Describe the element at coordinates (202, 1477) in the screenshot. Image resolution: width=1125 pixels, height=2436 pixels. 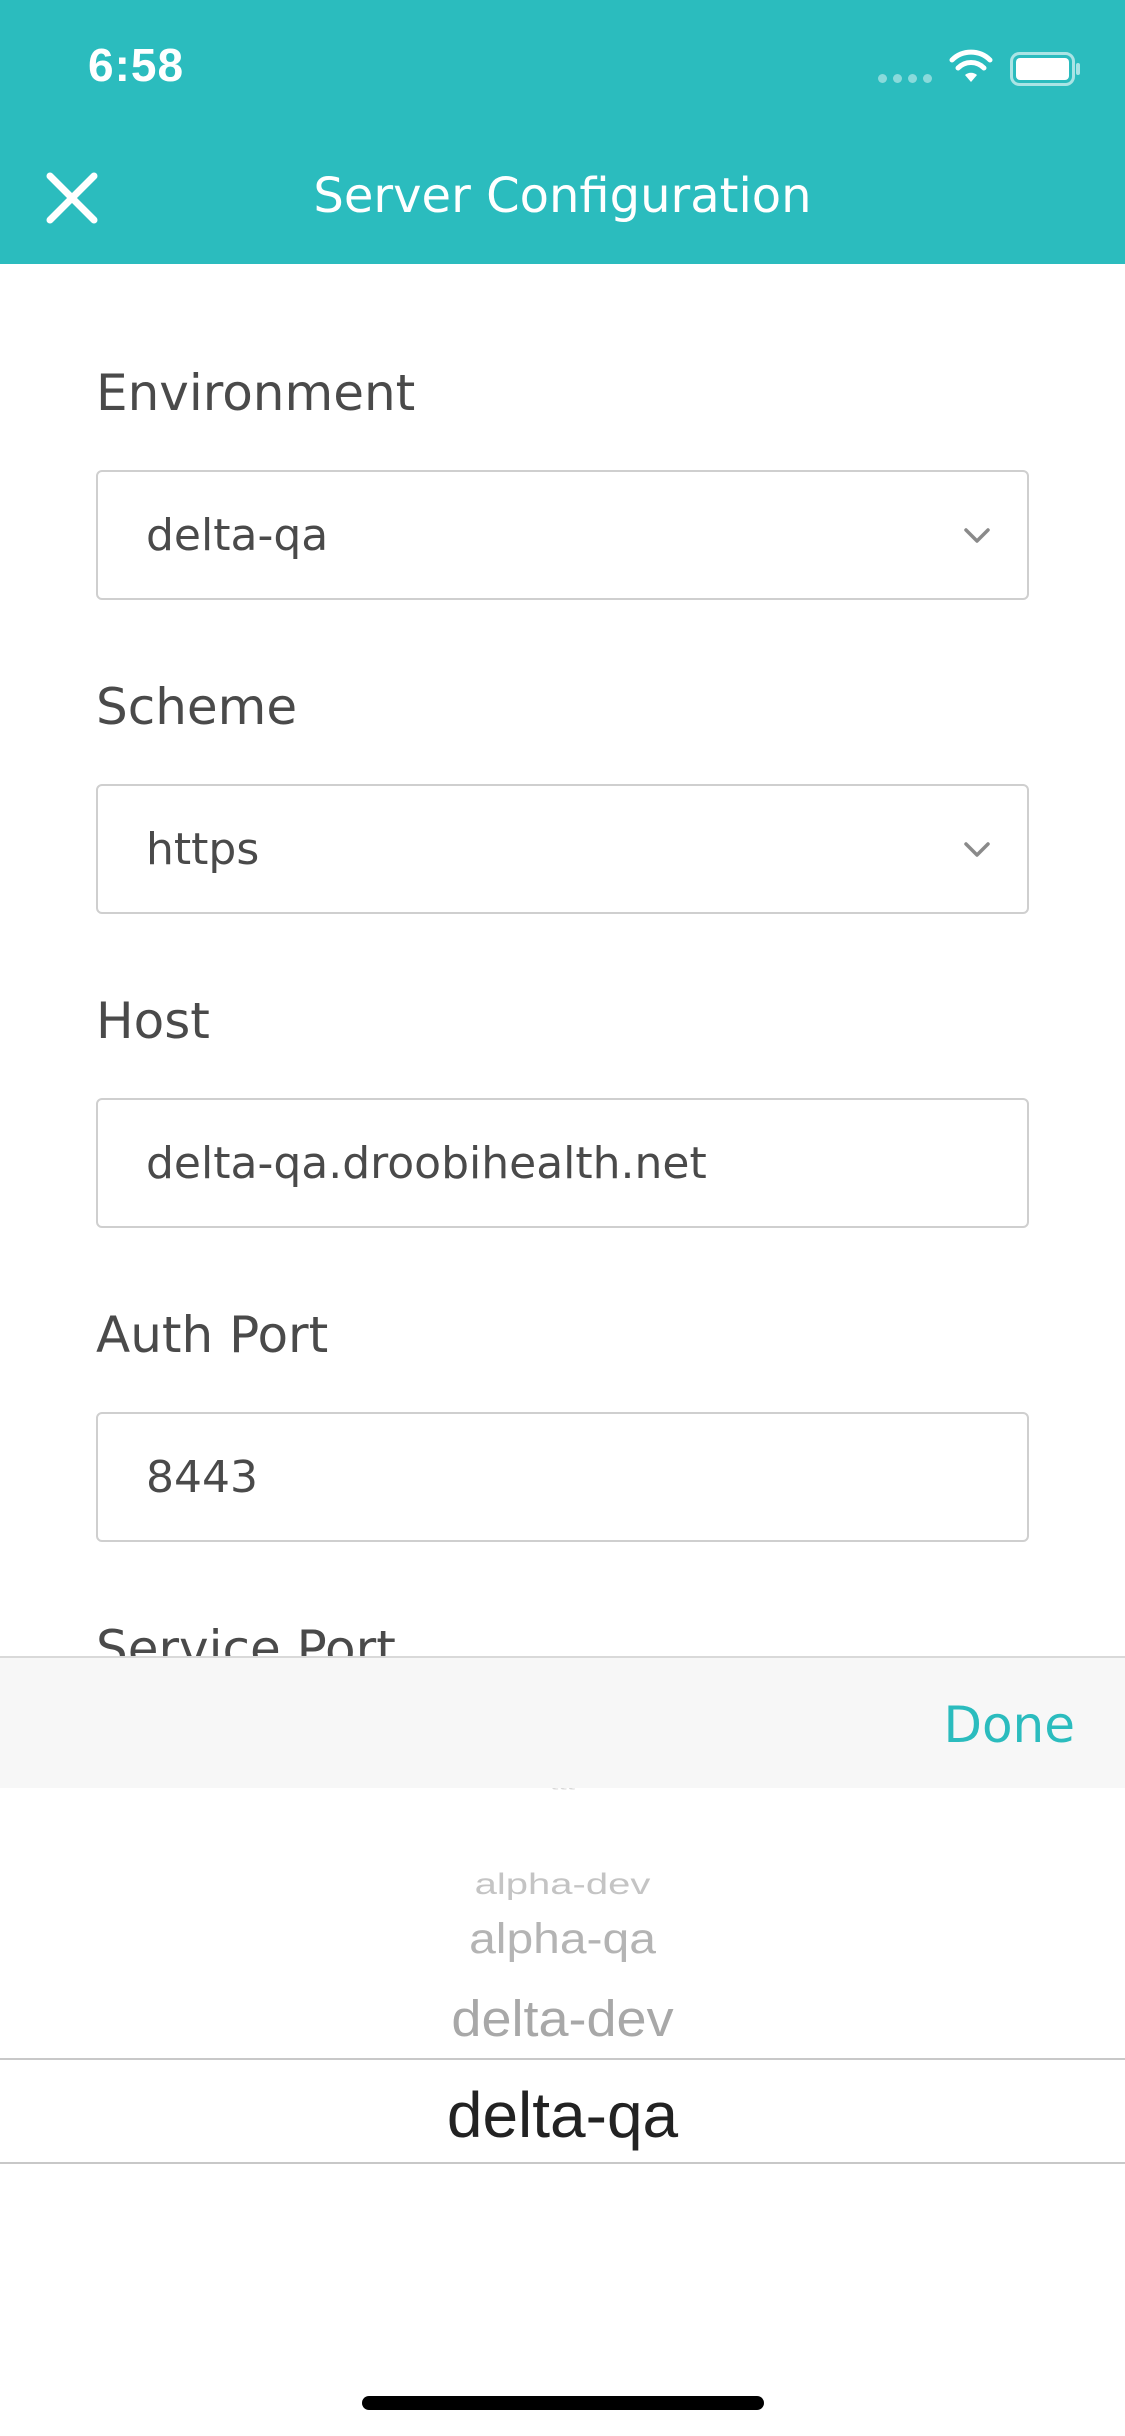
I see `auth-port-value: 8443` at that location.